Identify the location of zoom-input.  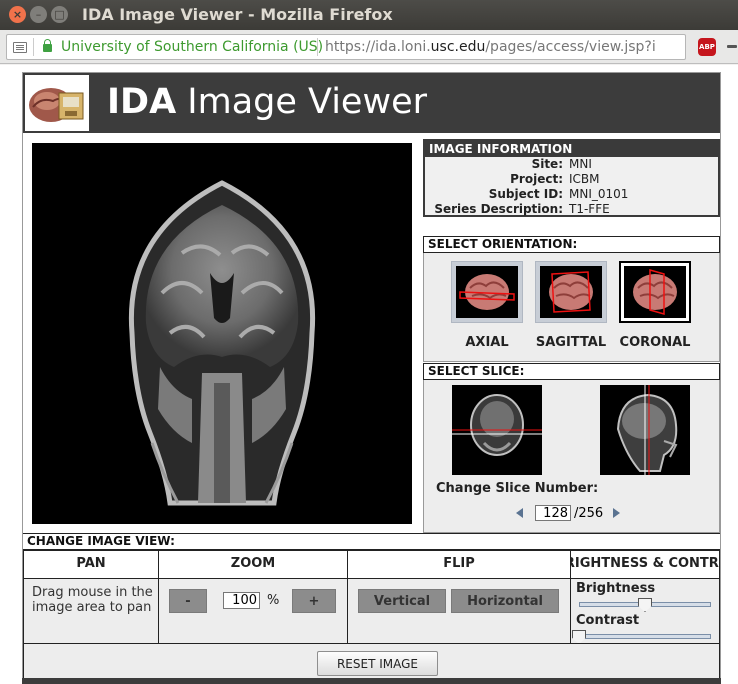
(241, 600).